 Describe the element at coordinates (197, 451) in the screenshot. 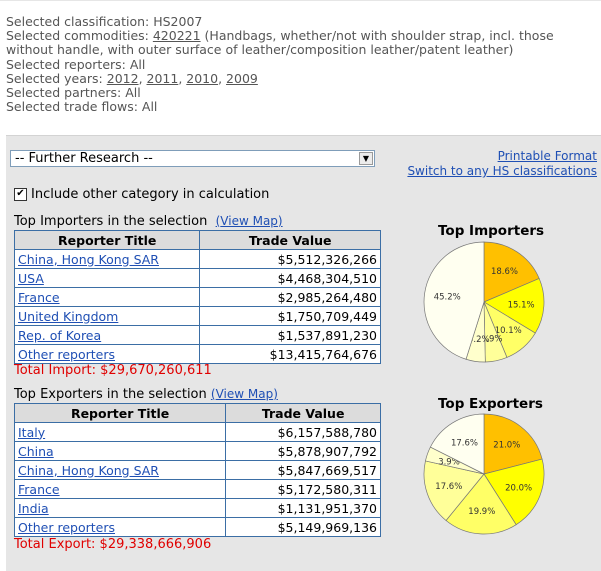

I see `table-row: China $5,878,907,792` at that location.